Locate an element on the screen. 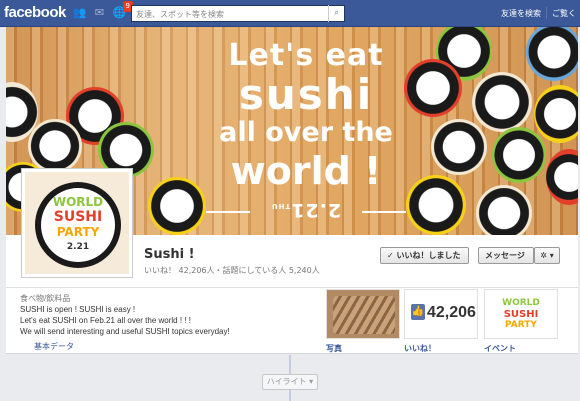  logo-disc: WORLD SUSHI PARTY 2.21 is located at coordinates (78, 225).